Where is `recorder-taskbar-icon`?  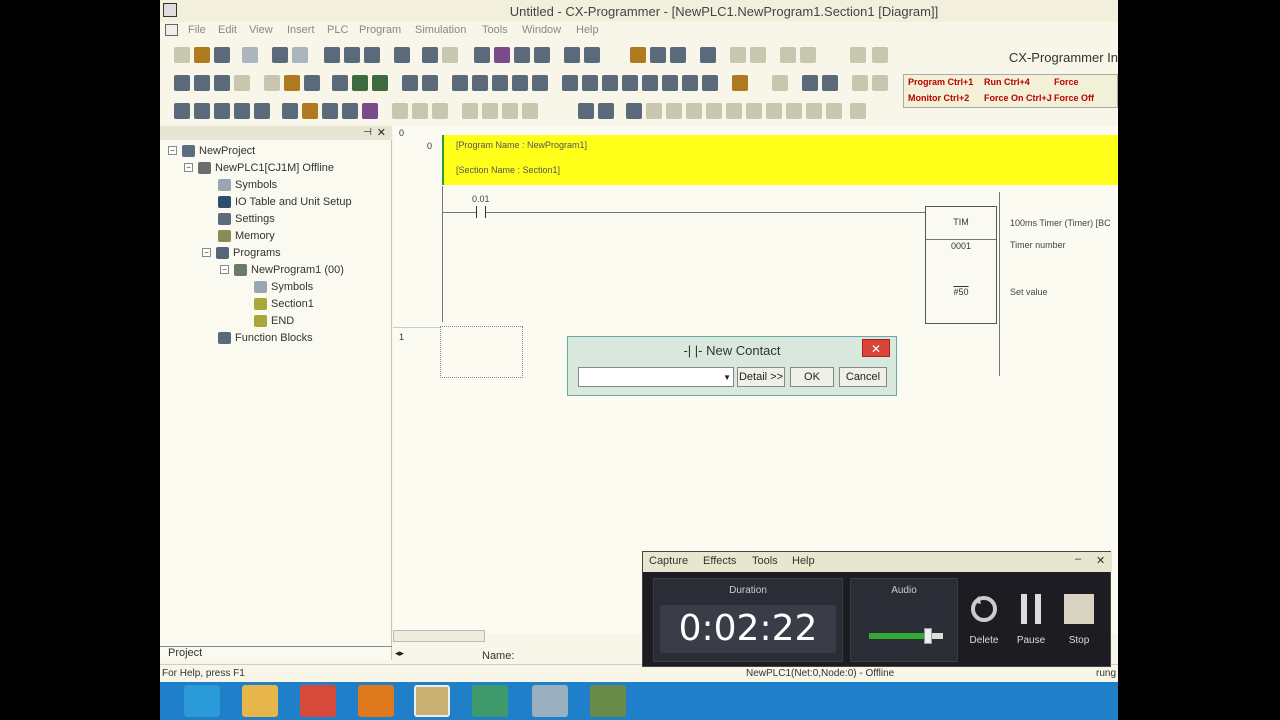 recorder-taskbar-icon is located at coordinates (608, 701).